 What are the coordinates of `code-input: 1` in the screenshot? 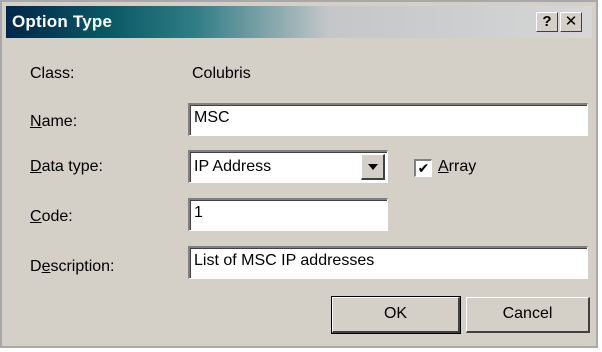 It's located at (288, 214).